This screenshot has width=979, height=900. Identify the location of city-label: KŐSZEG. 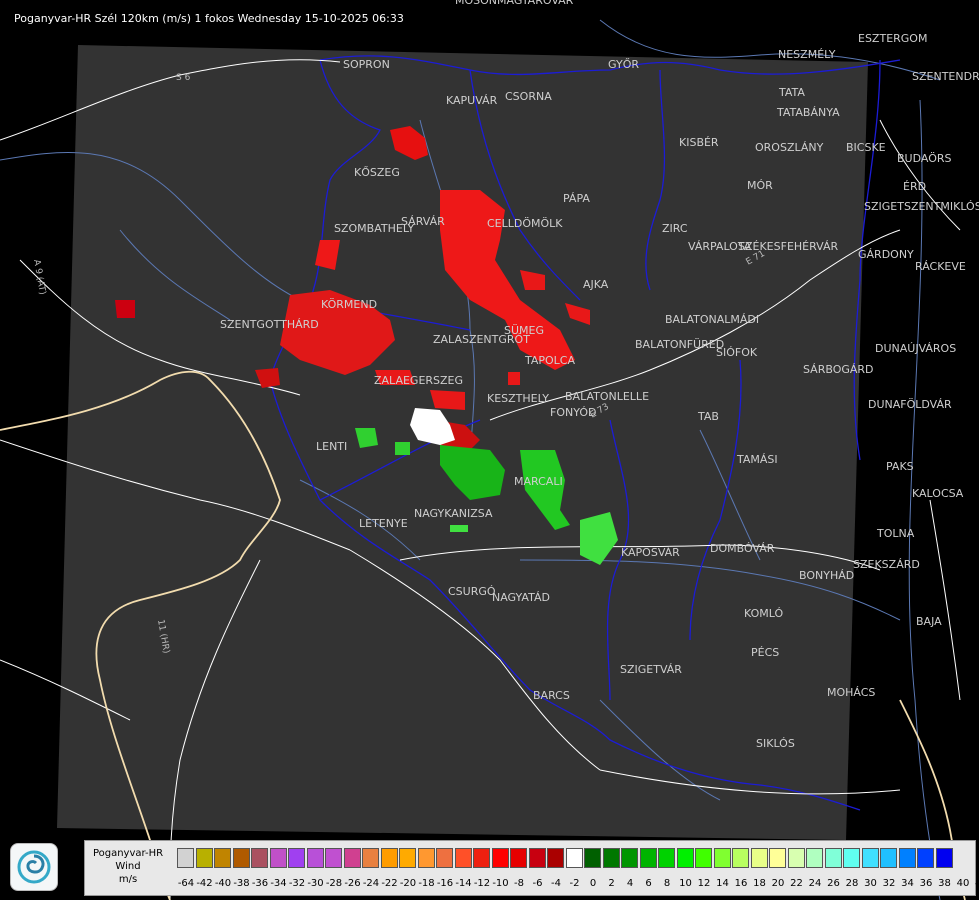
(377, 172).